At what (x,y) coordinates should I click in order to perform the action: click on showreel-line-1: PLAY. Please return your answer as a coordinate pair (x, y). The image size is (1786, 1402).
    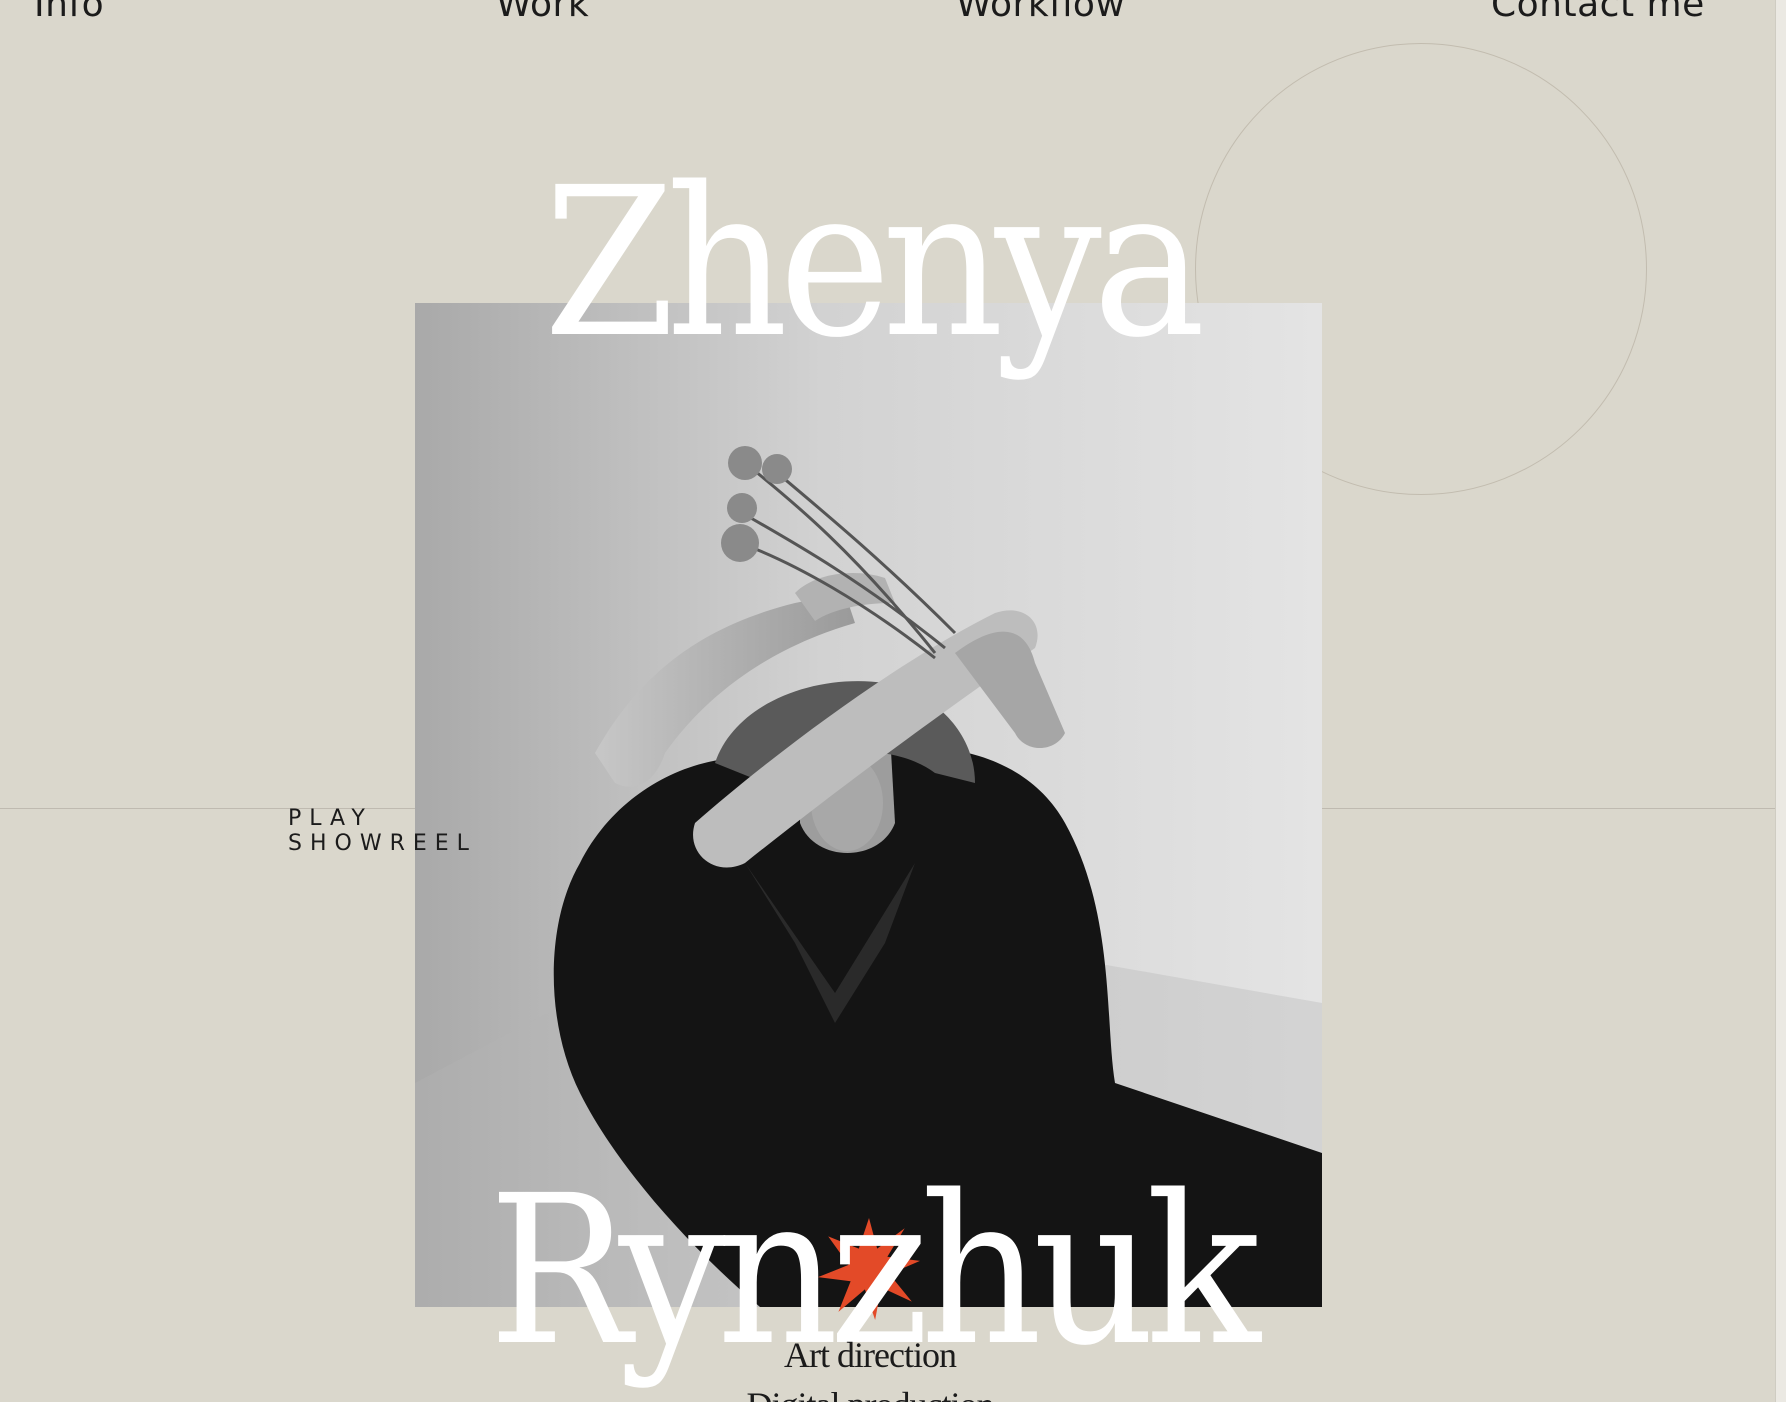
    Looking at the image, I should click on (330, 818).